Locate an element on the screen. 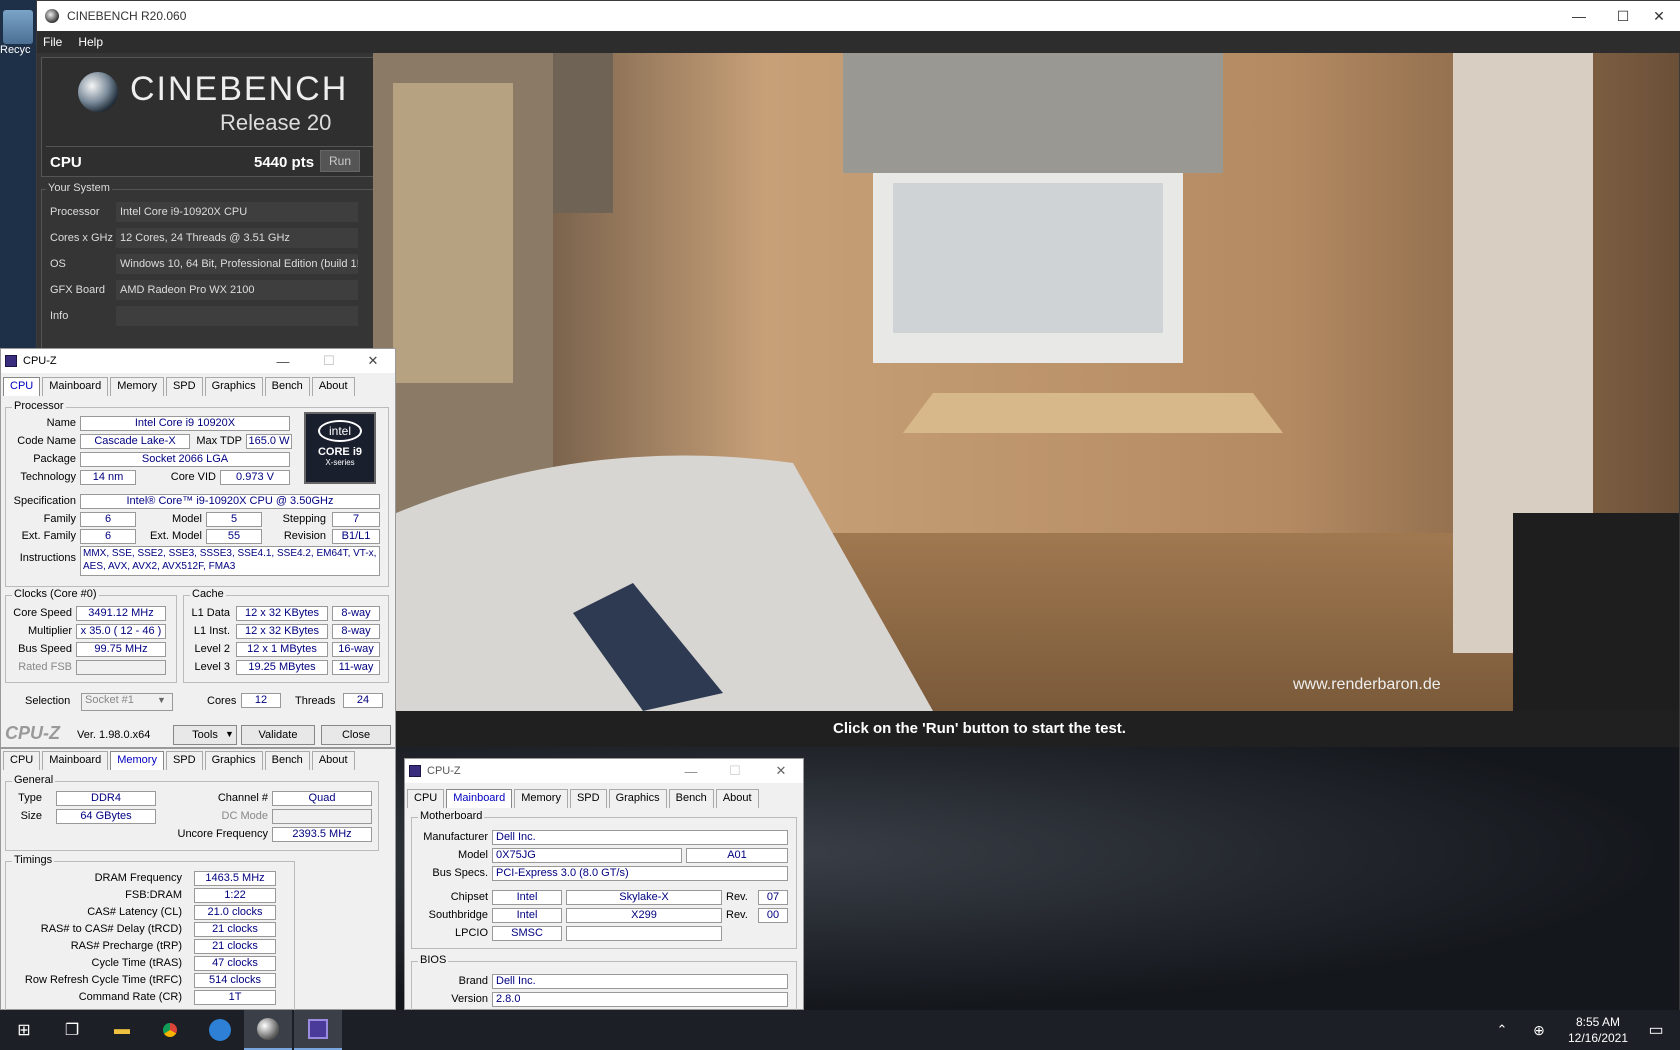  cinebench-taskbar-icon is located at coordinates (268, 1030).